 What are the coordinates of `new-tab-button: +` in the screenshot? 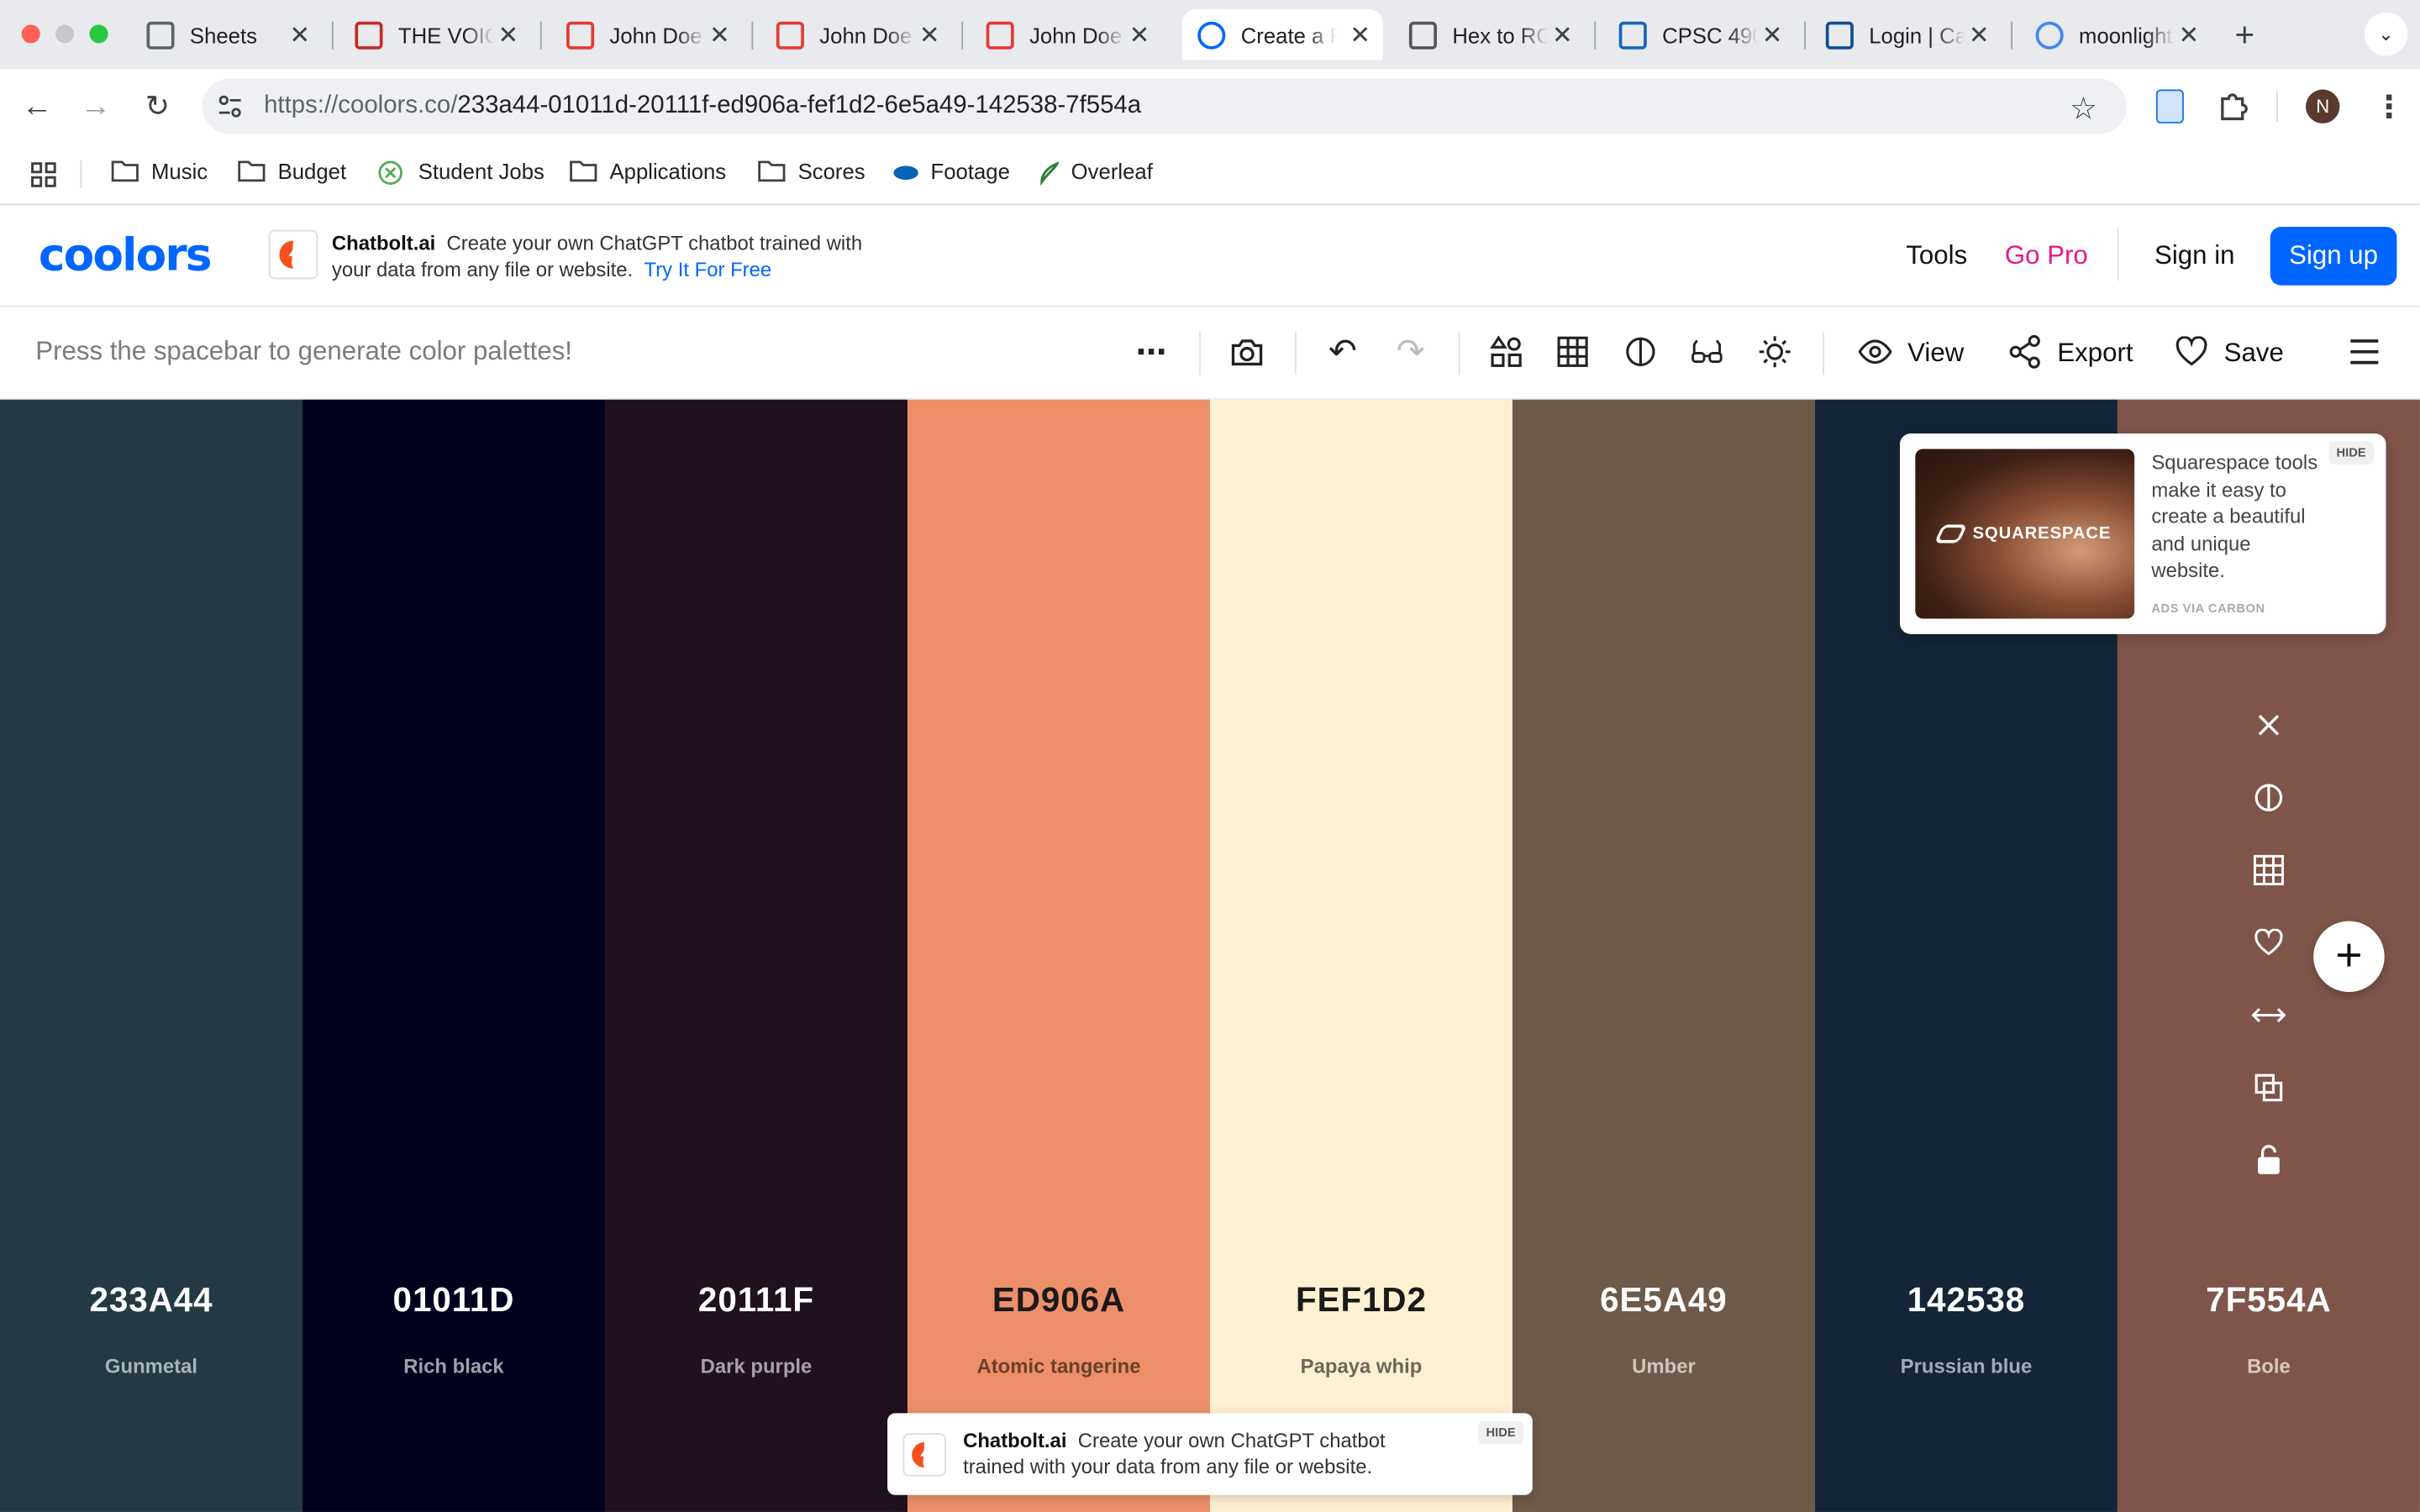 It's located at (2245, 35).